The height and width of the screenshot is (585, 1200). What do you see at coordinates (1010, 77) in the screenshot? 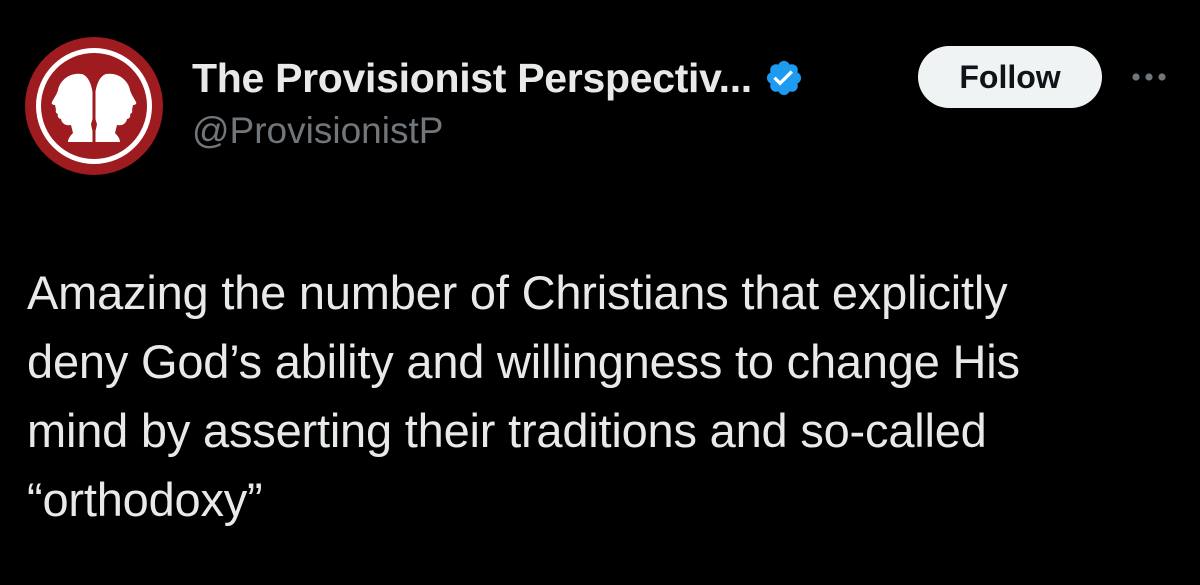
I see `follow-button: Follow` at bounding box center [1010, 77].